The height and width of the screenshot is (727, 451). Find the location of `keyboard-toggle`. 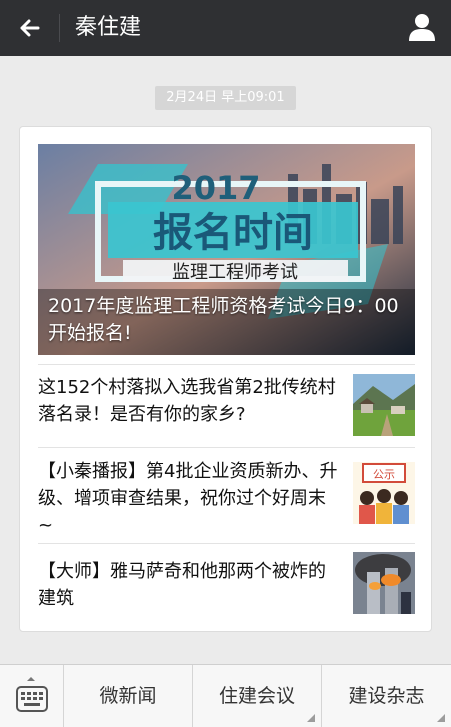

keyboard-toggle is located at coordinates (32, 696).